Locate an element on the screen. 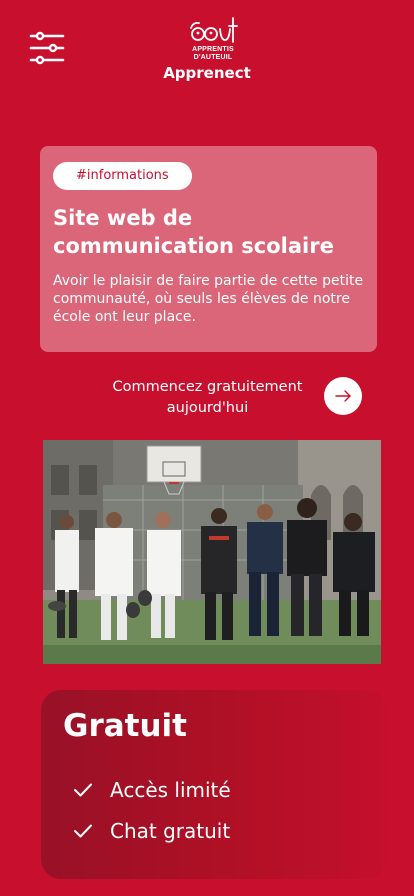  app-name: Apprenect is located at coordinates (207, 73).